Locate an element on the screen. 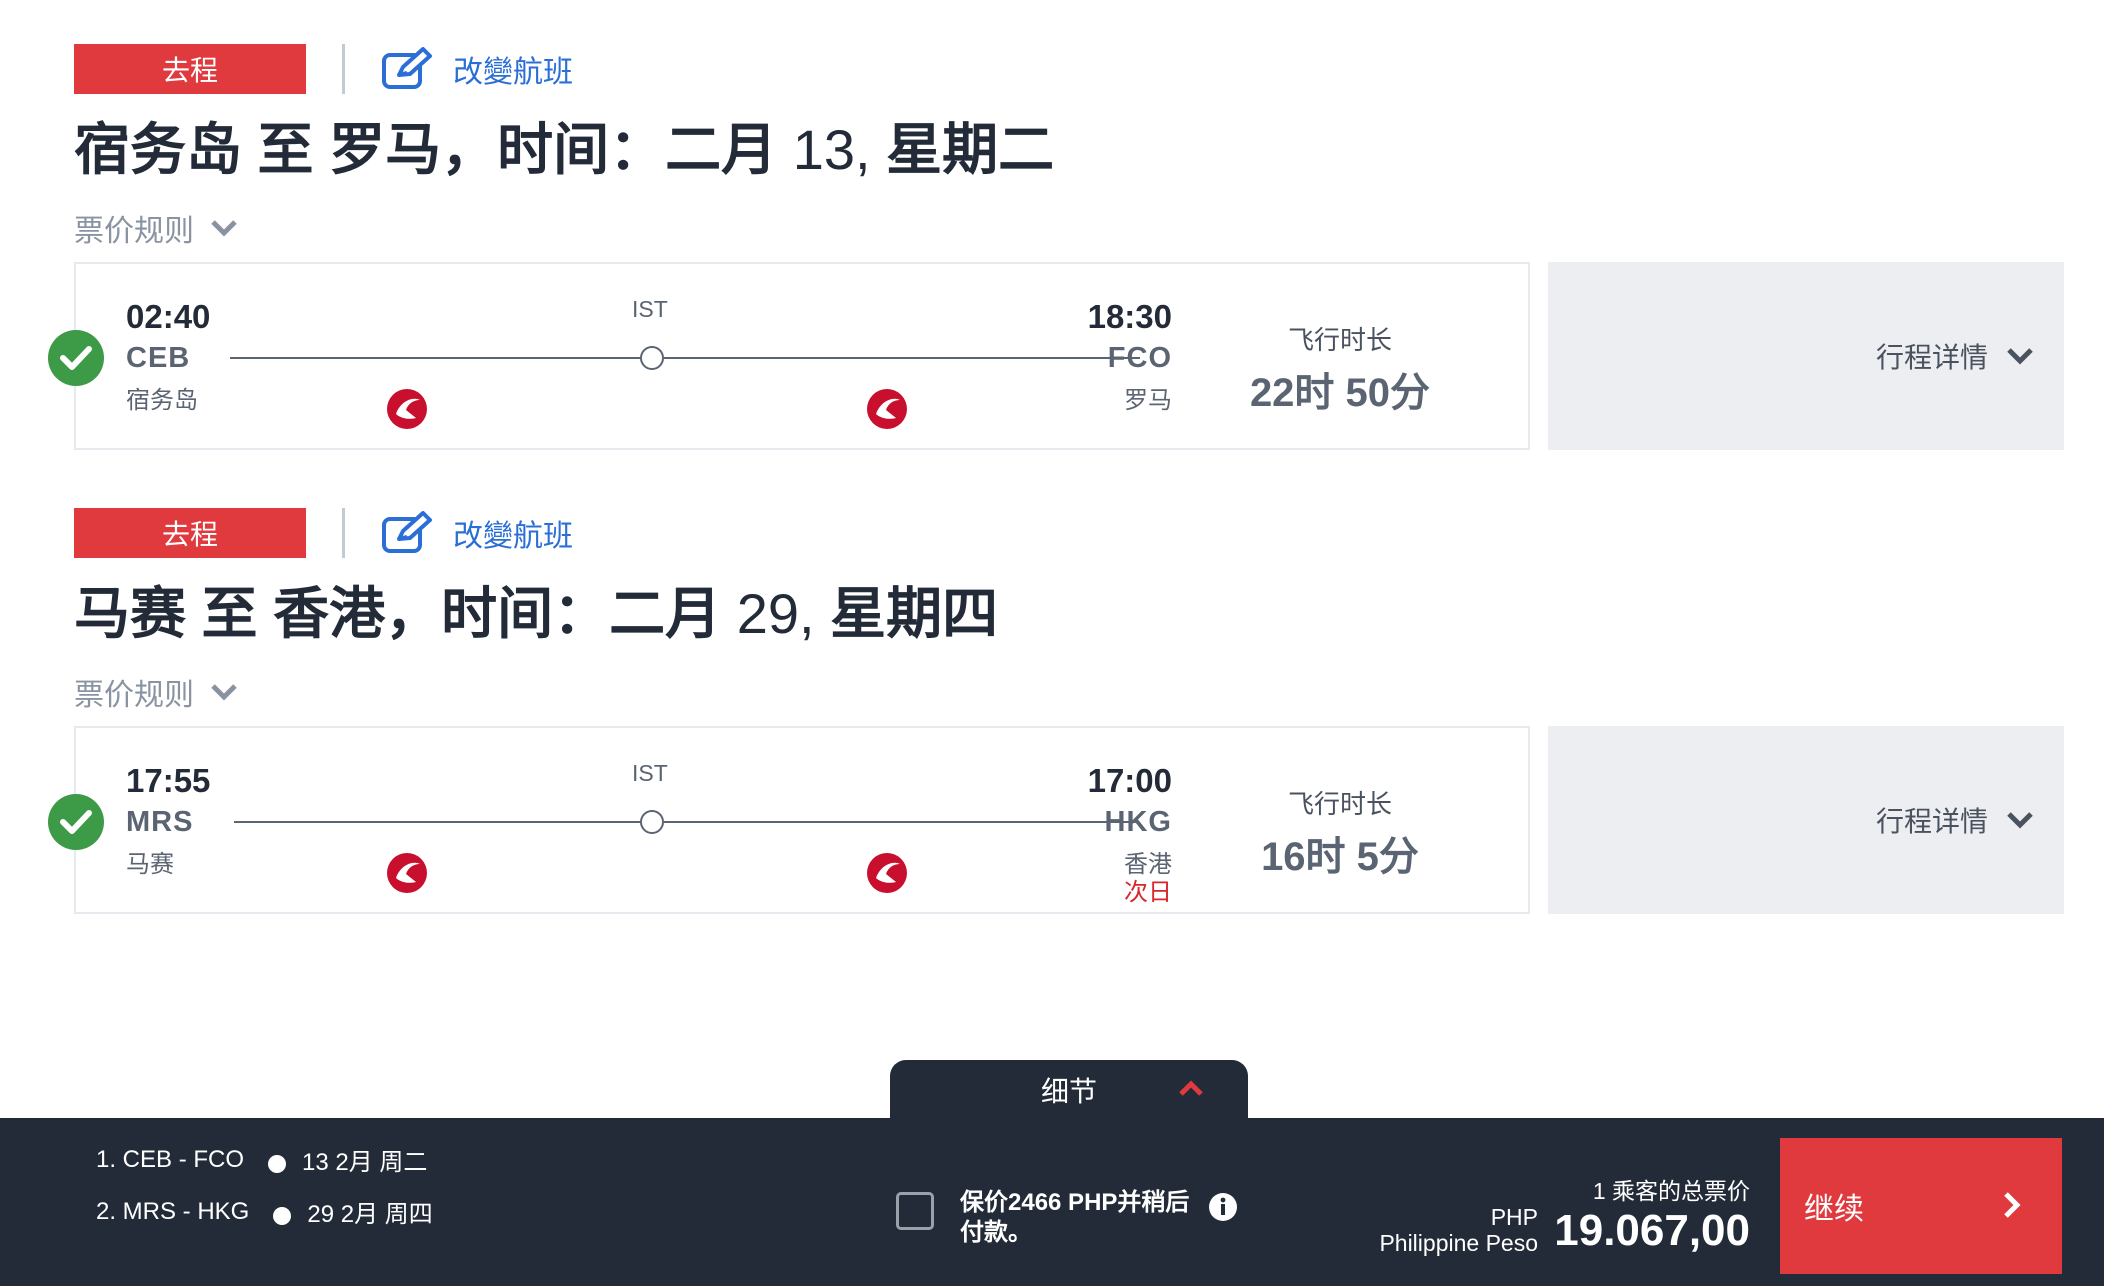  arrival-time: 18:30 is located at coordinates (1129, 316).